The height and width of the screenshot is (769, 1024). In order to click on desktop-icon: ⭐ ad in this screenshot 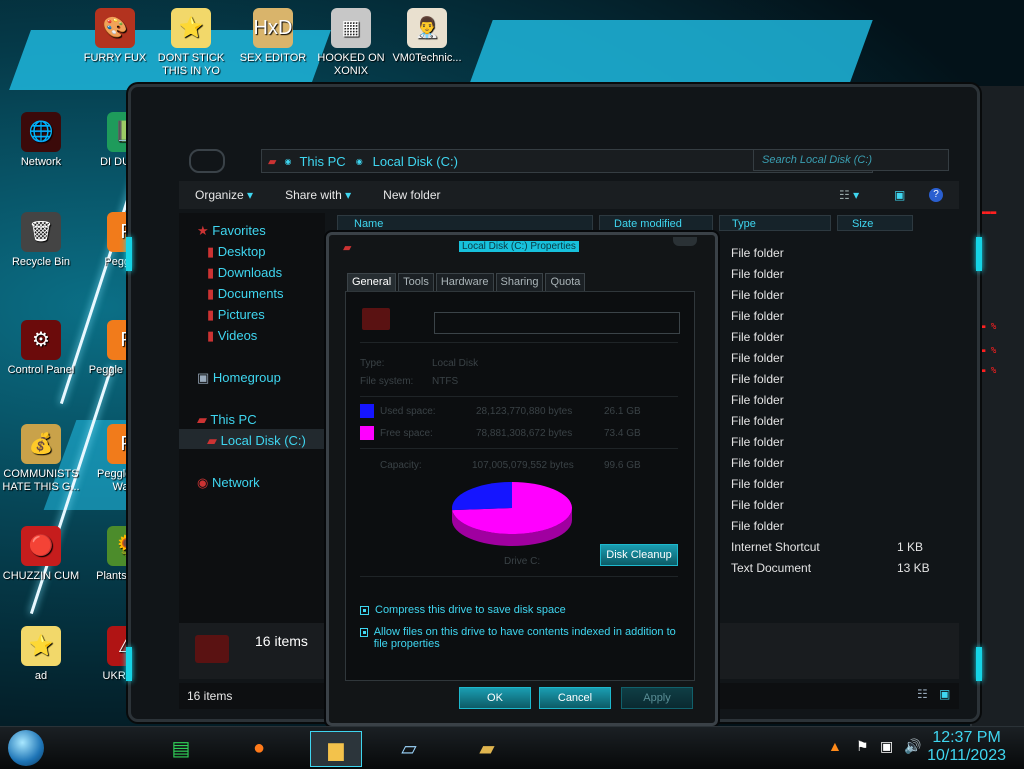, I will do `click(41, 654)`.